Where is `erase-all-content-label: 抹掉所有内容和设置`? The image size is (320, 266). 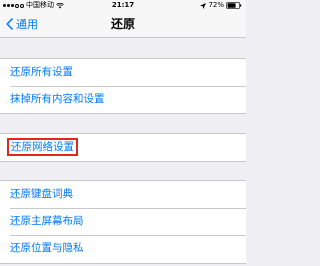
erase-all-content-label: 抹掉所有内容和设置 is located at coordinates (57, 99).